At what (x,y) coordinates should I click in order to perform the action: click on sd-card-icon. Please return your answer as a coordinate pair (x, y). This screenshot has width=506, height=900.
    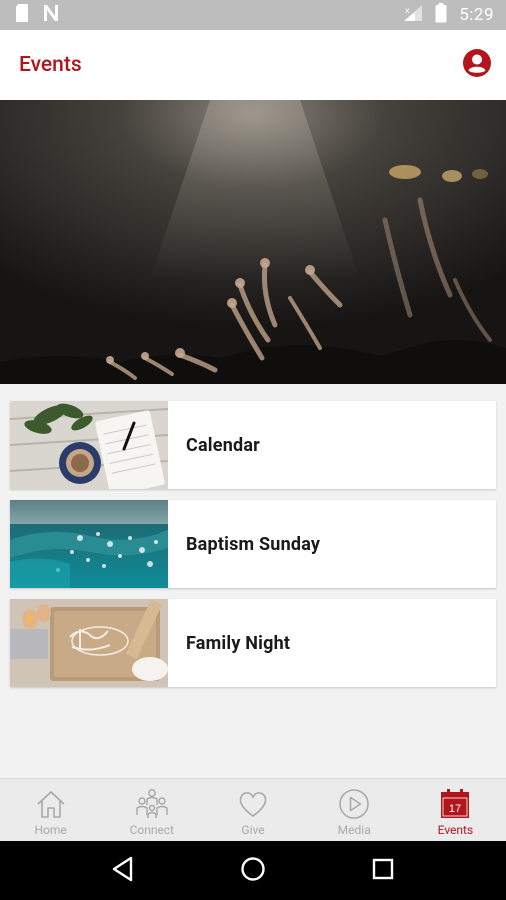
    Looking at the image, I should click on (22, 15).